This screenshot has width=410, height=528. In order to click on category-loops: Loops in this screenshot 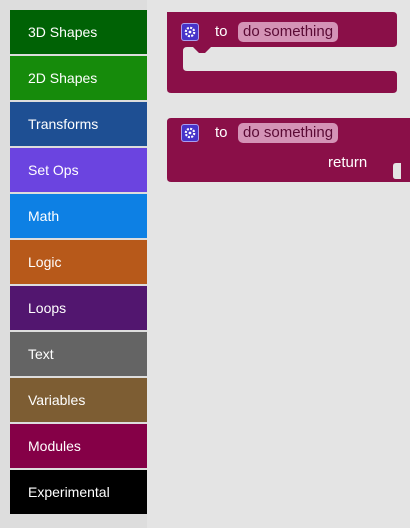, I will do `click(78, 308)`.